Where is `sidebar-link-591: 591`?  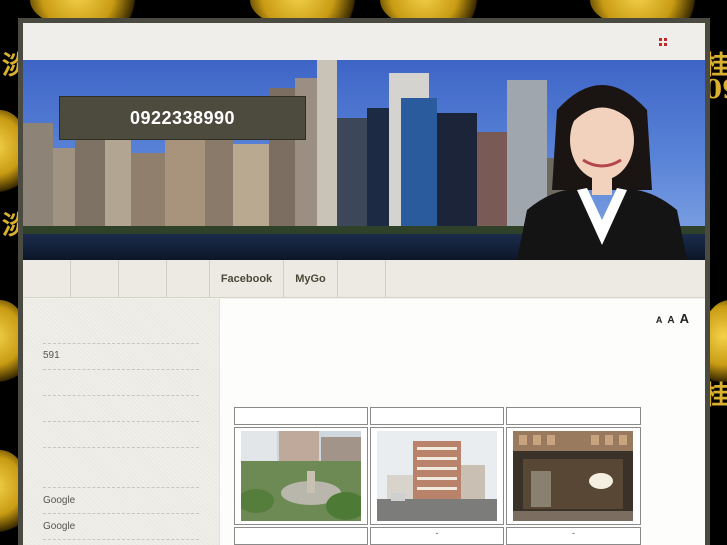 sidebar-link-591: 591 is located at coordinates (51, 355).